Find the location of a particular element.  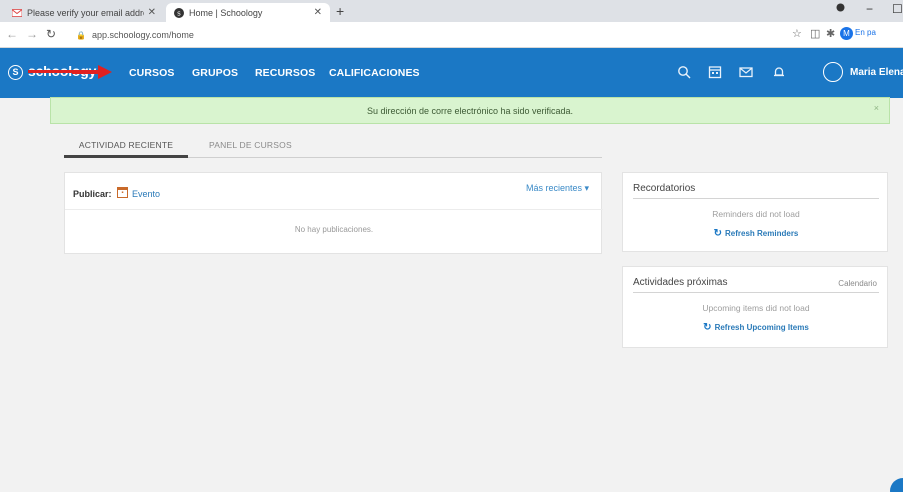

refresh-reminders-label: Refresh Reminders is located at coordinates (762, 233).